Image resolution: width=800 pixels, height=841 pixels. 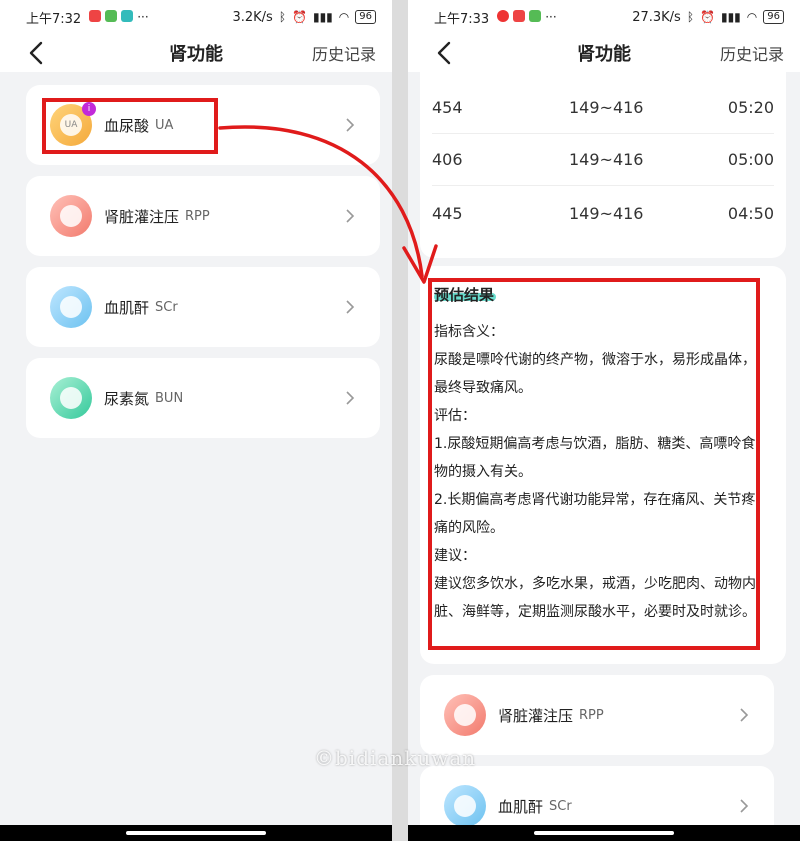 What do you see at coordinates (252, 17) in the screenshot?
I see `network-speed: 3.2K/s` at bounding box center [252, 17].